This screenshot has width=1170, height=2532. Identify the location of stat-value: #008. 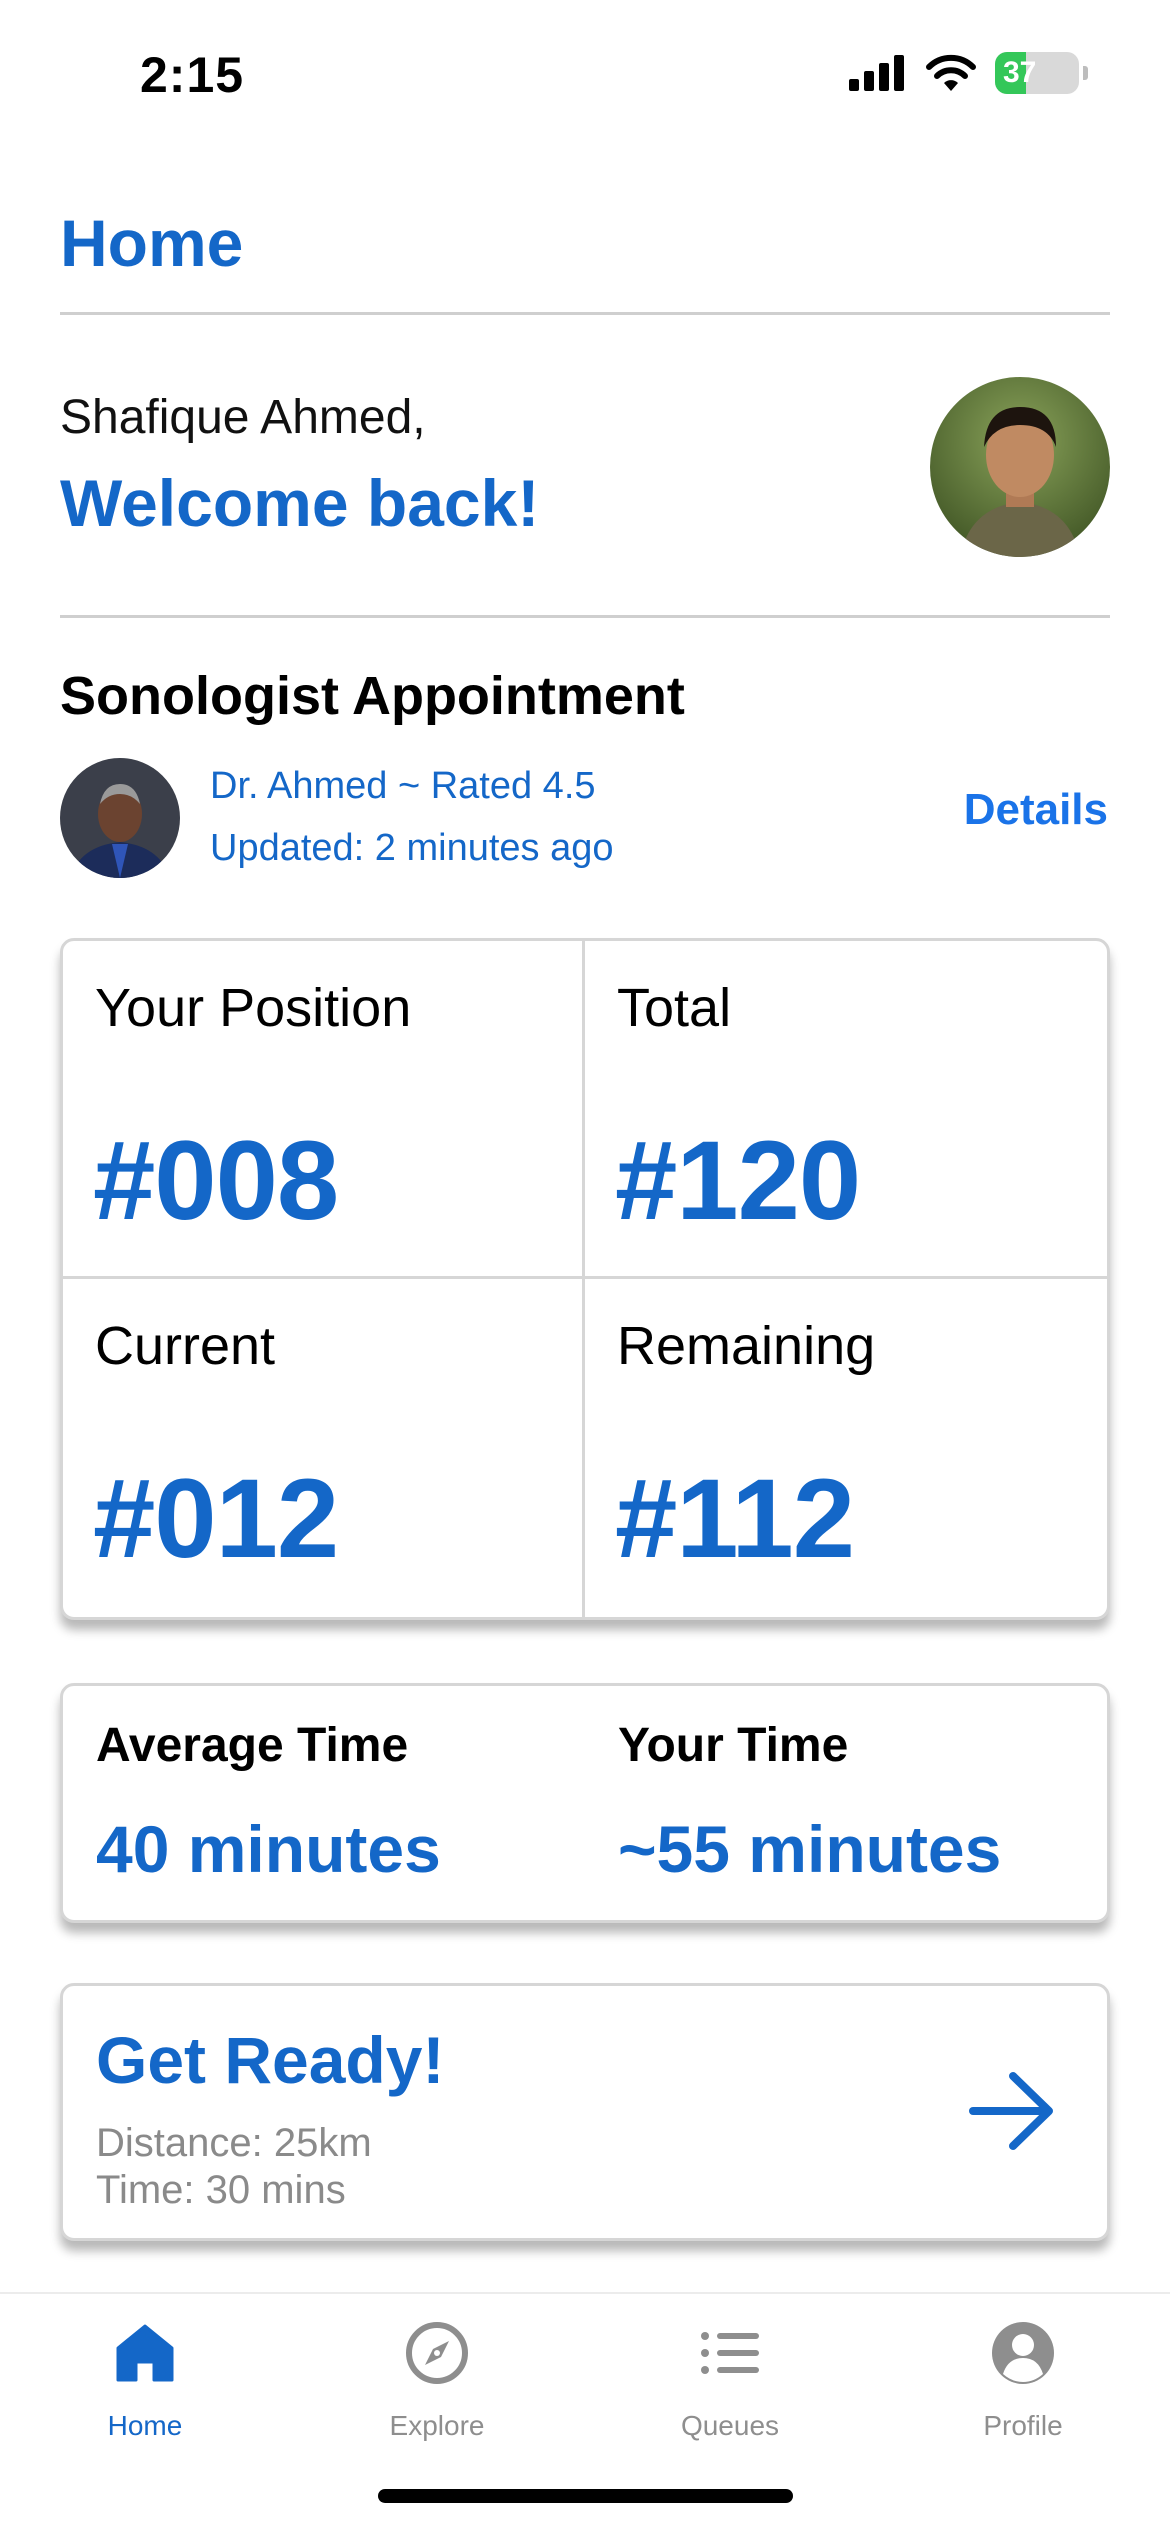
(216, 1180).